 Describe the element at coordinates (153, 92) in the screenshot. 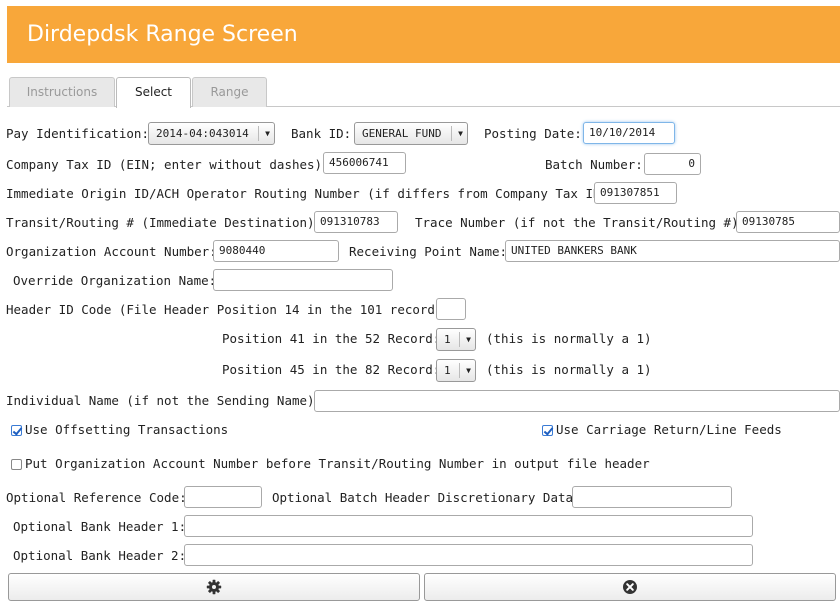

I see `tab-select: Select` at that location.